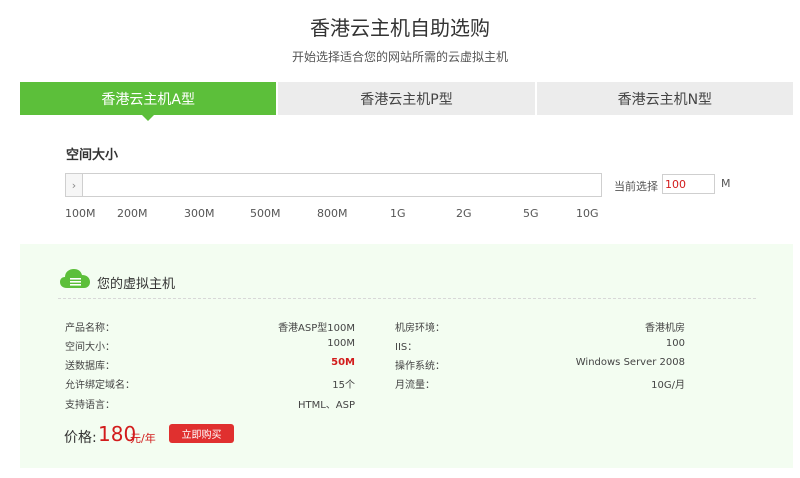 The width and height of the screenshot is (800, 478). Describe the element at coordinates (420, 328) in the screenshot. I see `spec-label: 机房环境：` at that location.